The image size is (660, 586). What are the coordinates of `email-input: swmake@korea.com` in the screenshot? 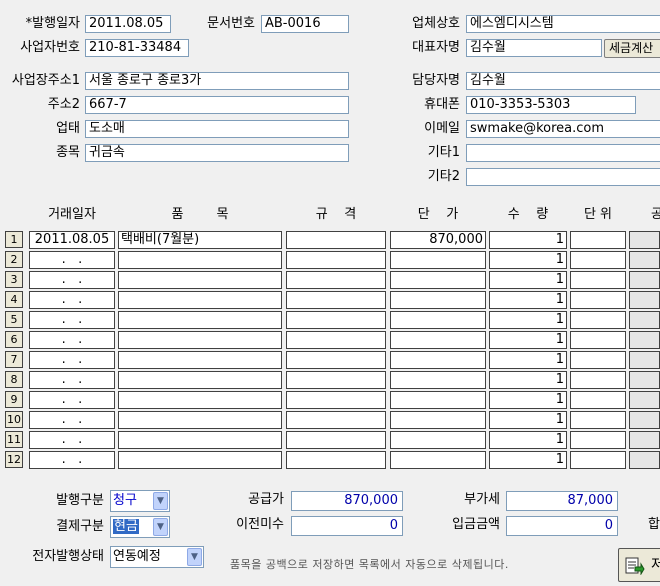 It's located at (563, 129).